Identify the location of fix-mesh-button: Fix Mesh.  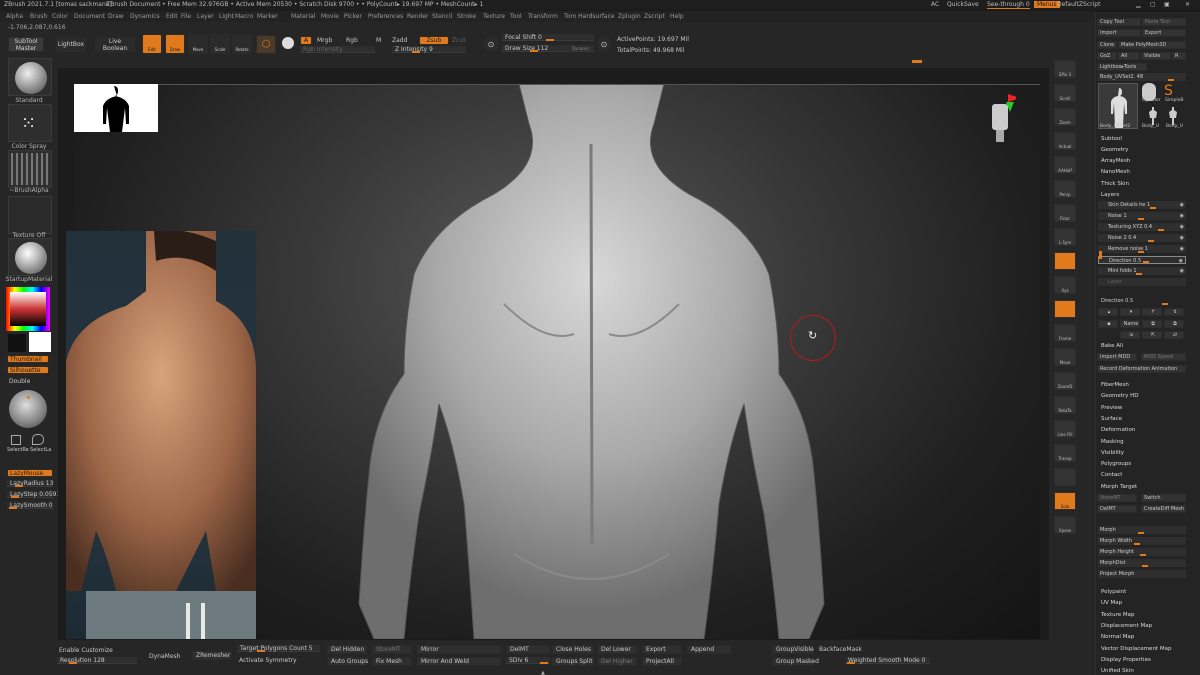
(392, 661).